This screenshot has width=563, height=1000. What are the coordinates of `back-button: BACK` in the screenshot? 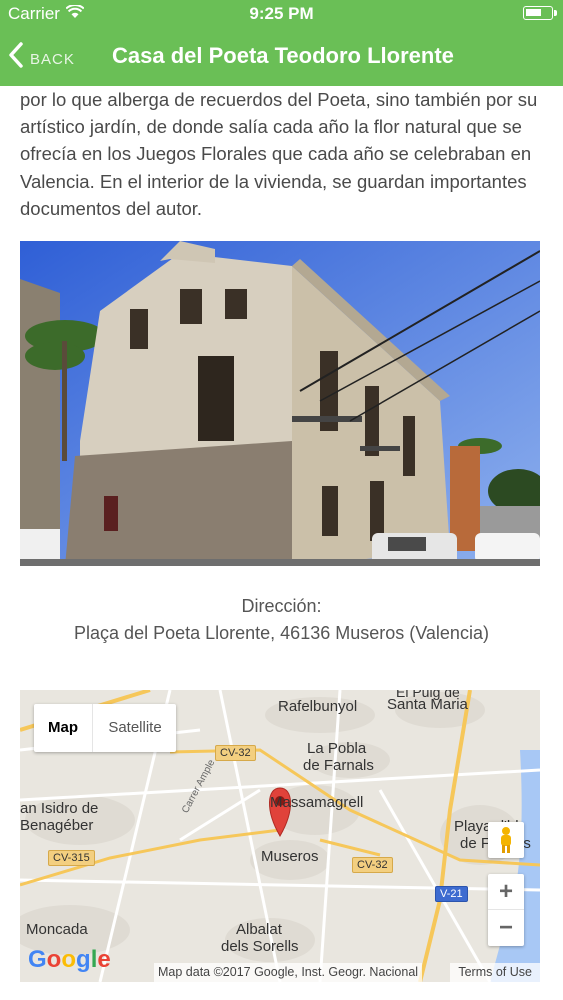 It's located at (45, 57).